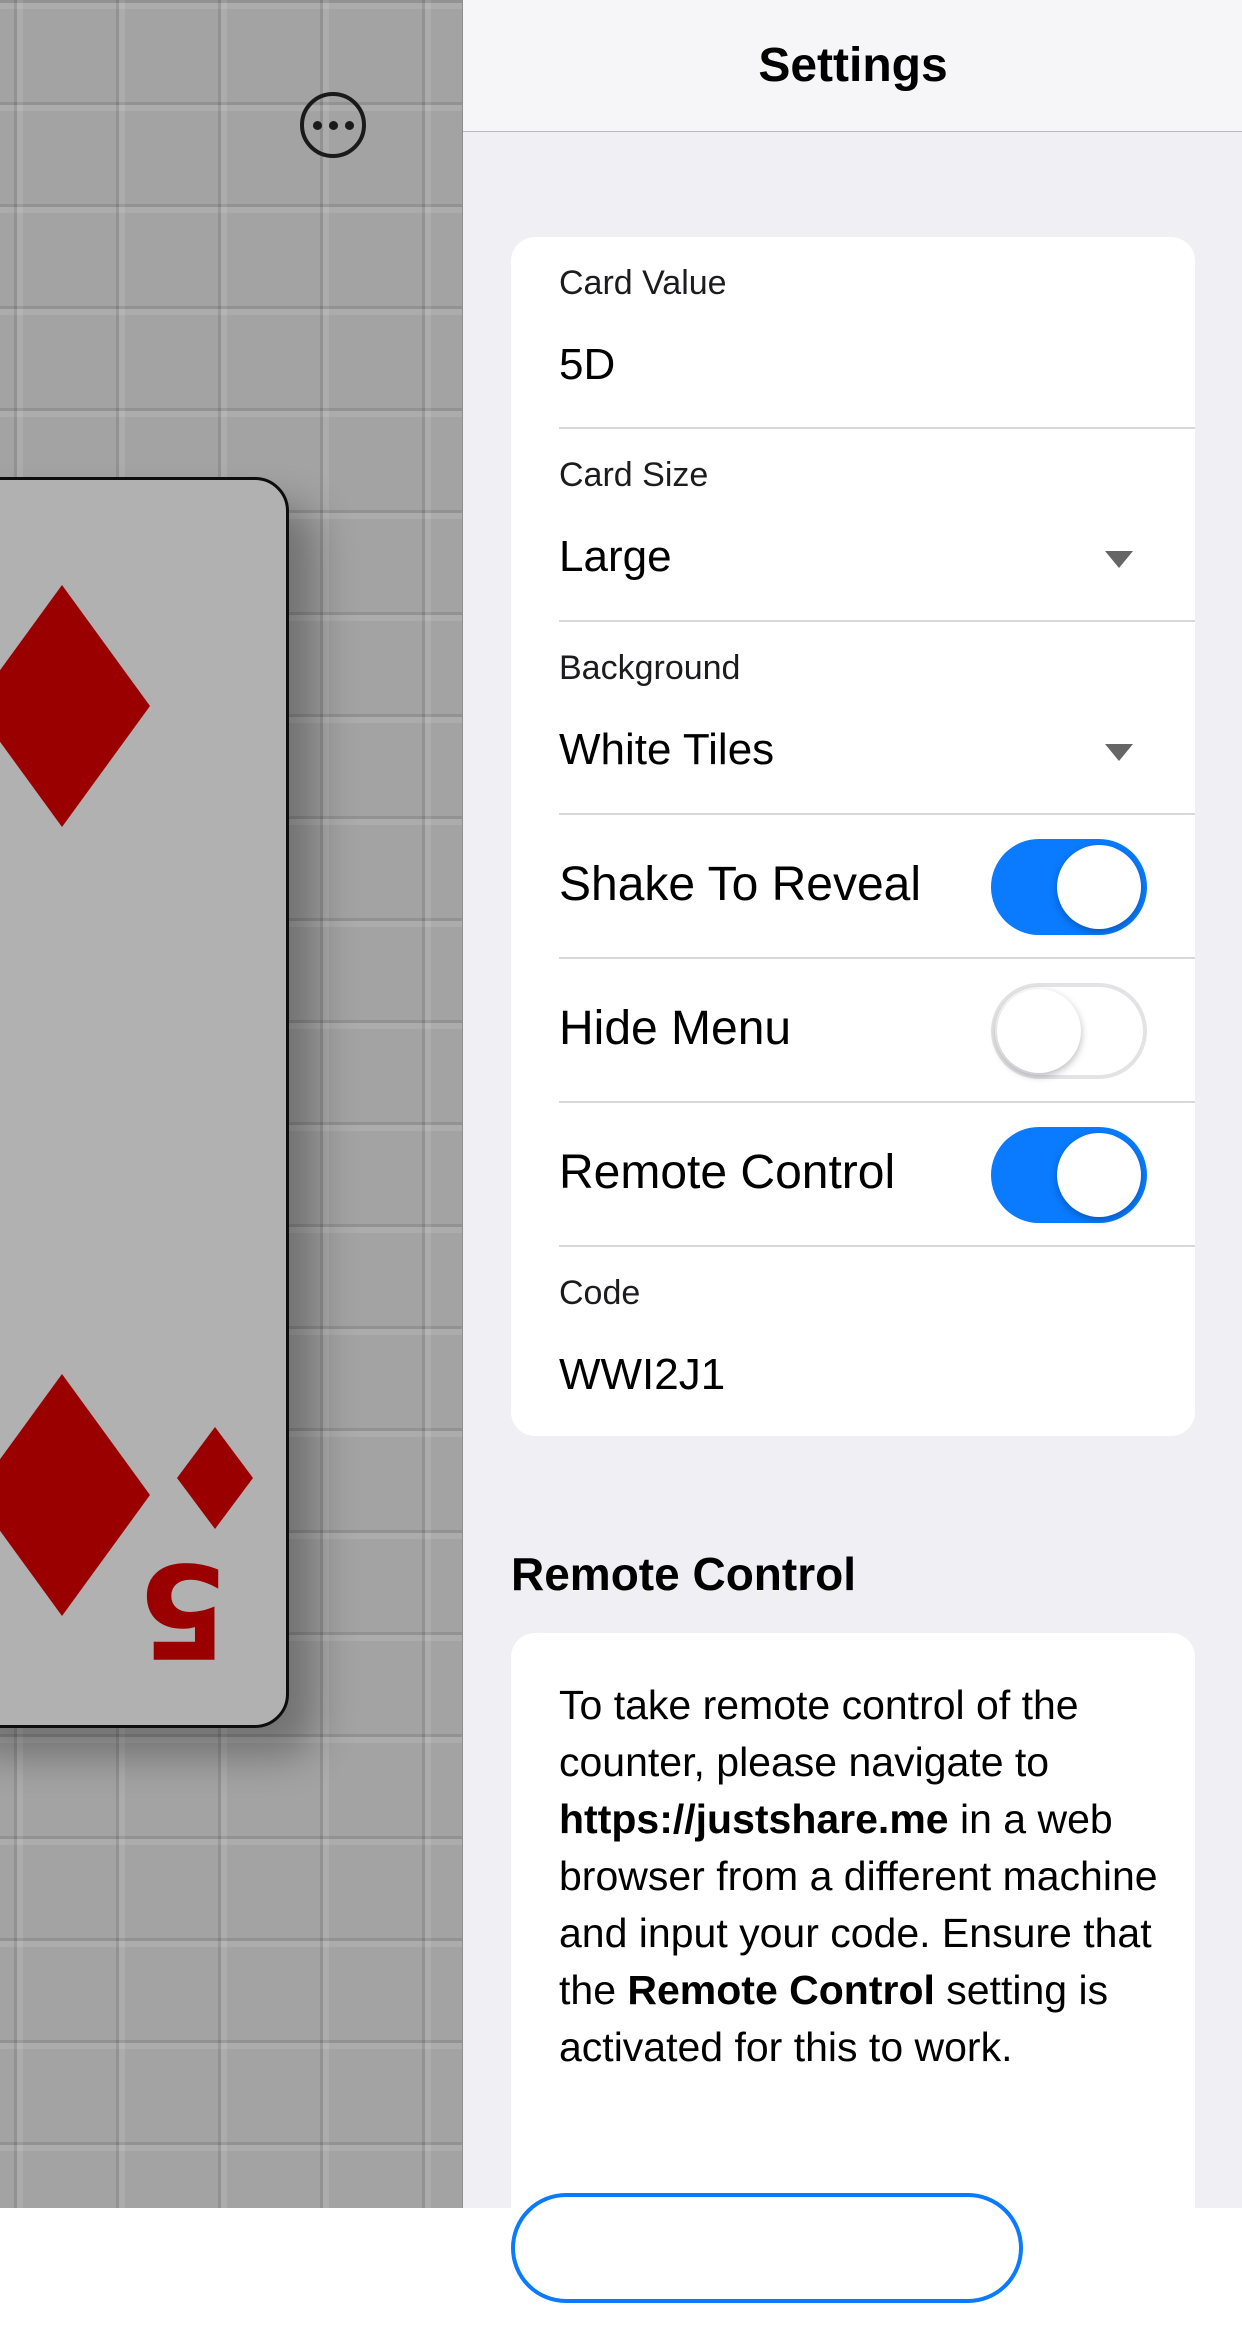 The height and width of the screenshot is (2333, 1242). I want to click on card-value-label: Card Value, so click(643, 283).